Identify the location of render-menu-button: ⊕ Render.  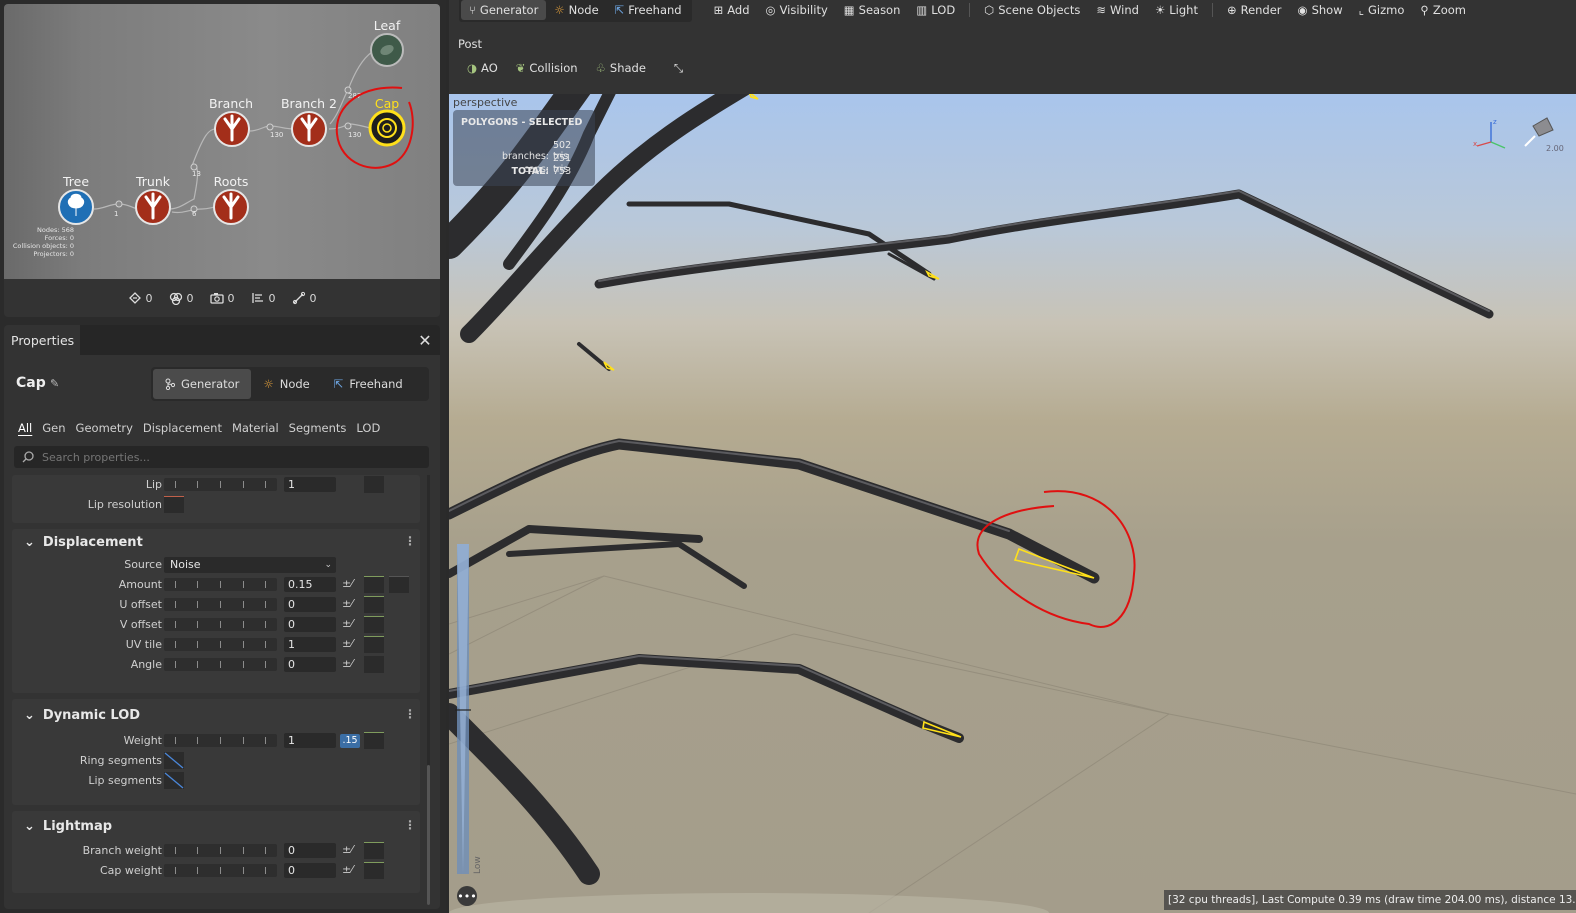
(1254, 10).